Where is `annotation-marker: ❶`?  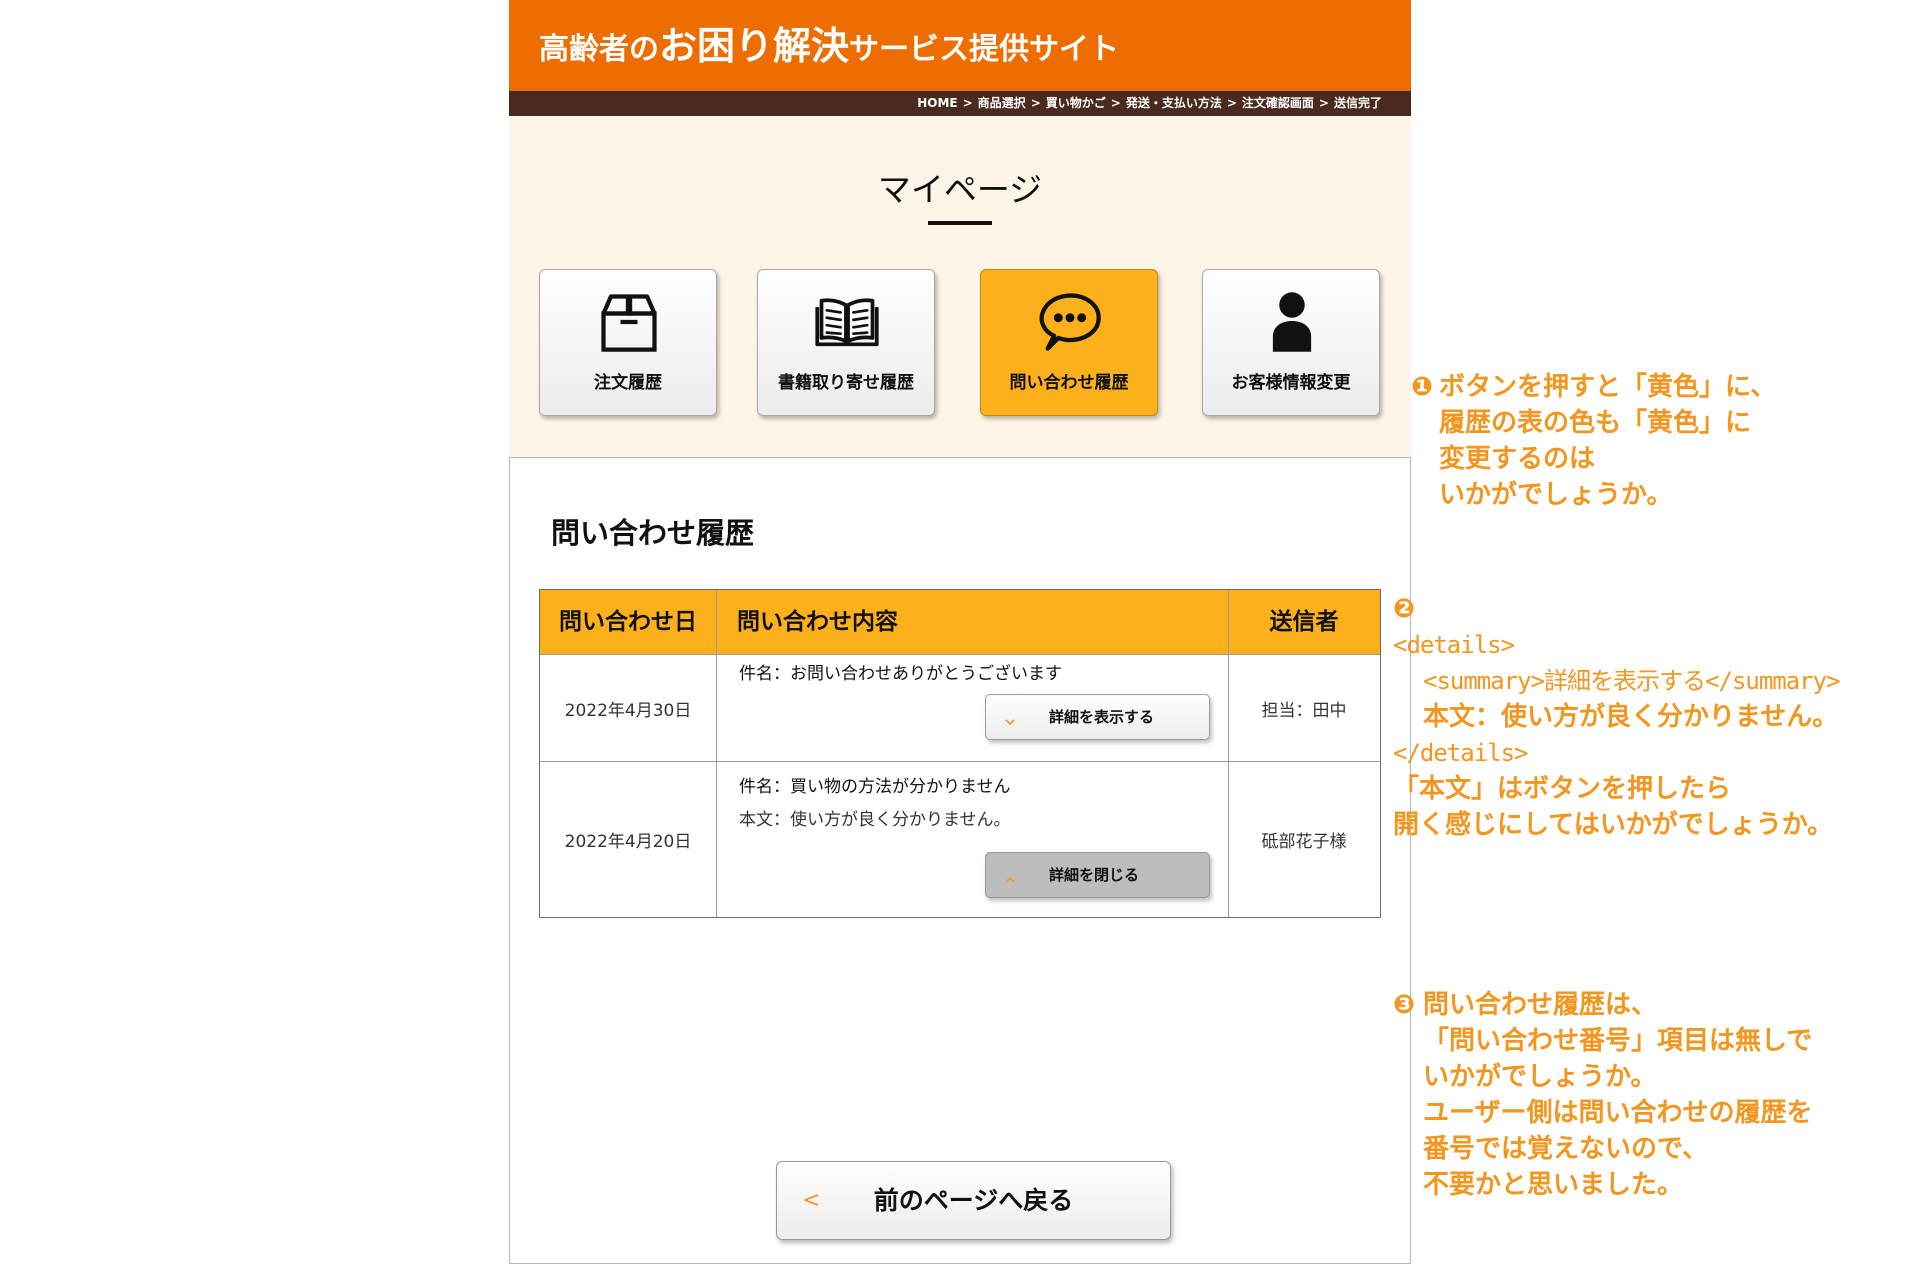 annotation-marker: ❶ is located at coordinates (1422, 387).